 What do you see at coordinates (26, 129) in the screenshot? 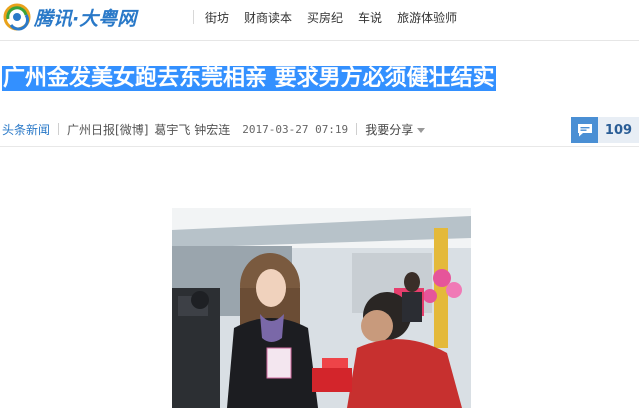
I see `channel-link: 头条新闻` at bounding box center [26, 129].